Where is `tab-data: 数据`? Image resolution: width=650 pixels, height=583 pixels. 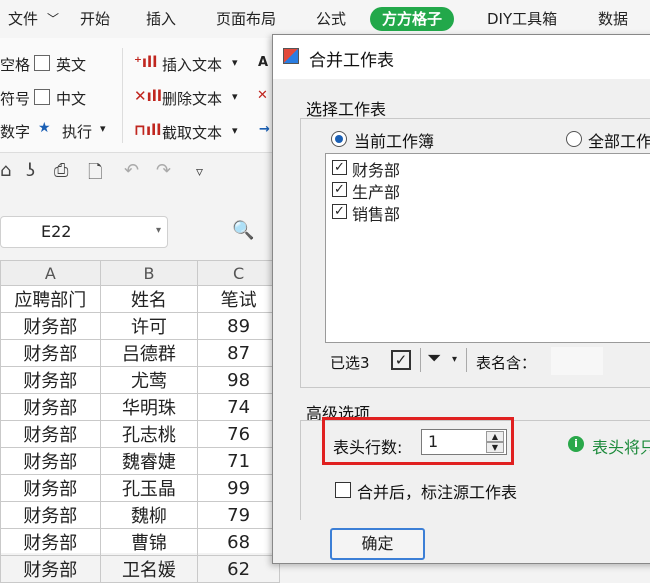 tab-data: 数据 is located at coordinates (613, 19).